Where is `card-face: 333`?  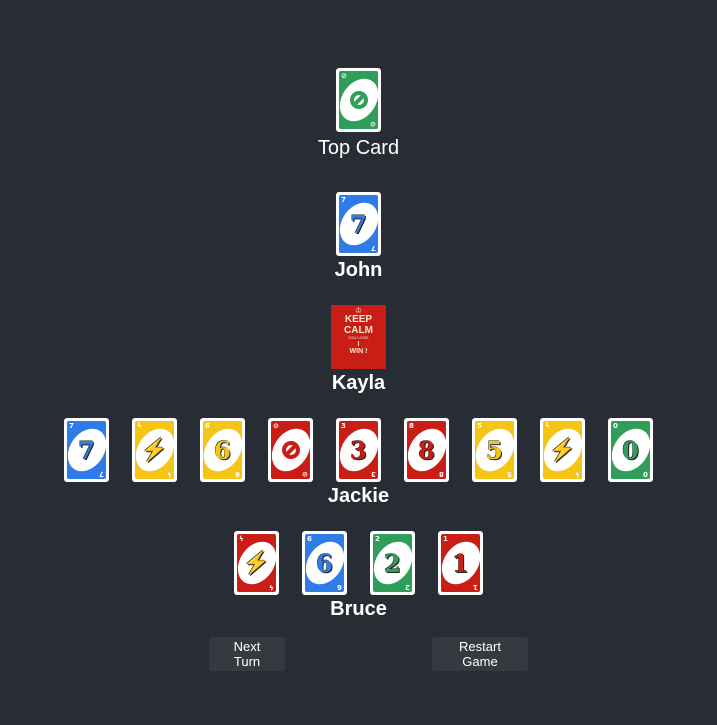
card-face: 333 is located at coordinates (358, 450).